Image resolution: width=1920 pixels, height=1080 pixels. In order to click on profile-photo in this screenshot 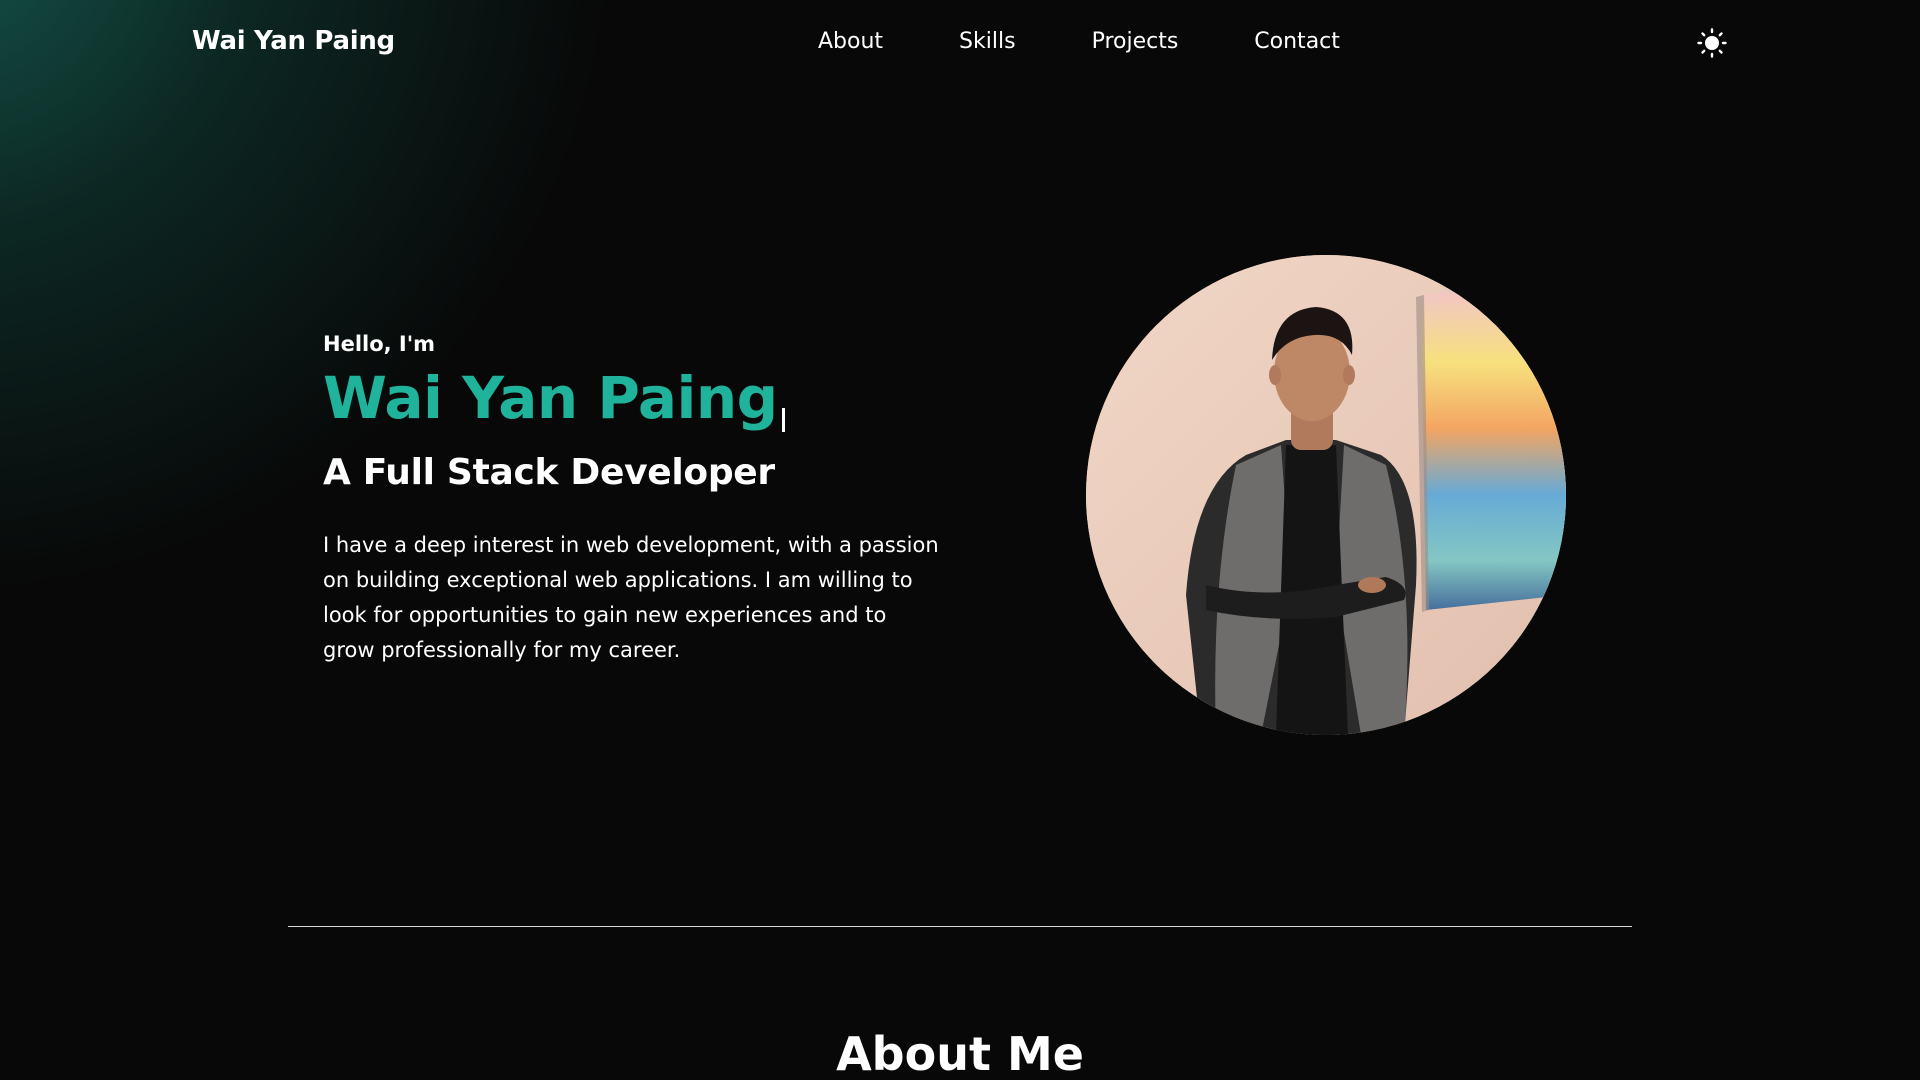, I will do `click(1326, 495)`.